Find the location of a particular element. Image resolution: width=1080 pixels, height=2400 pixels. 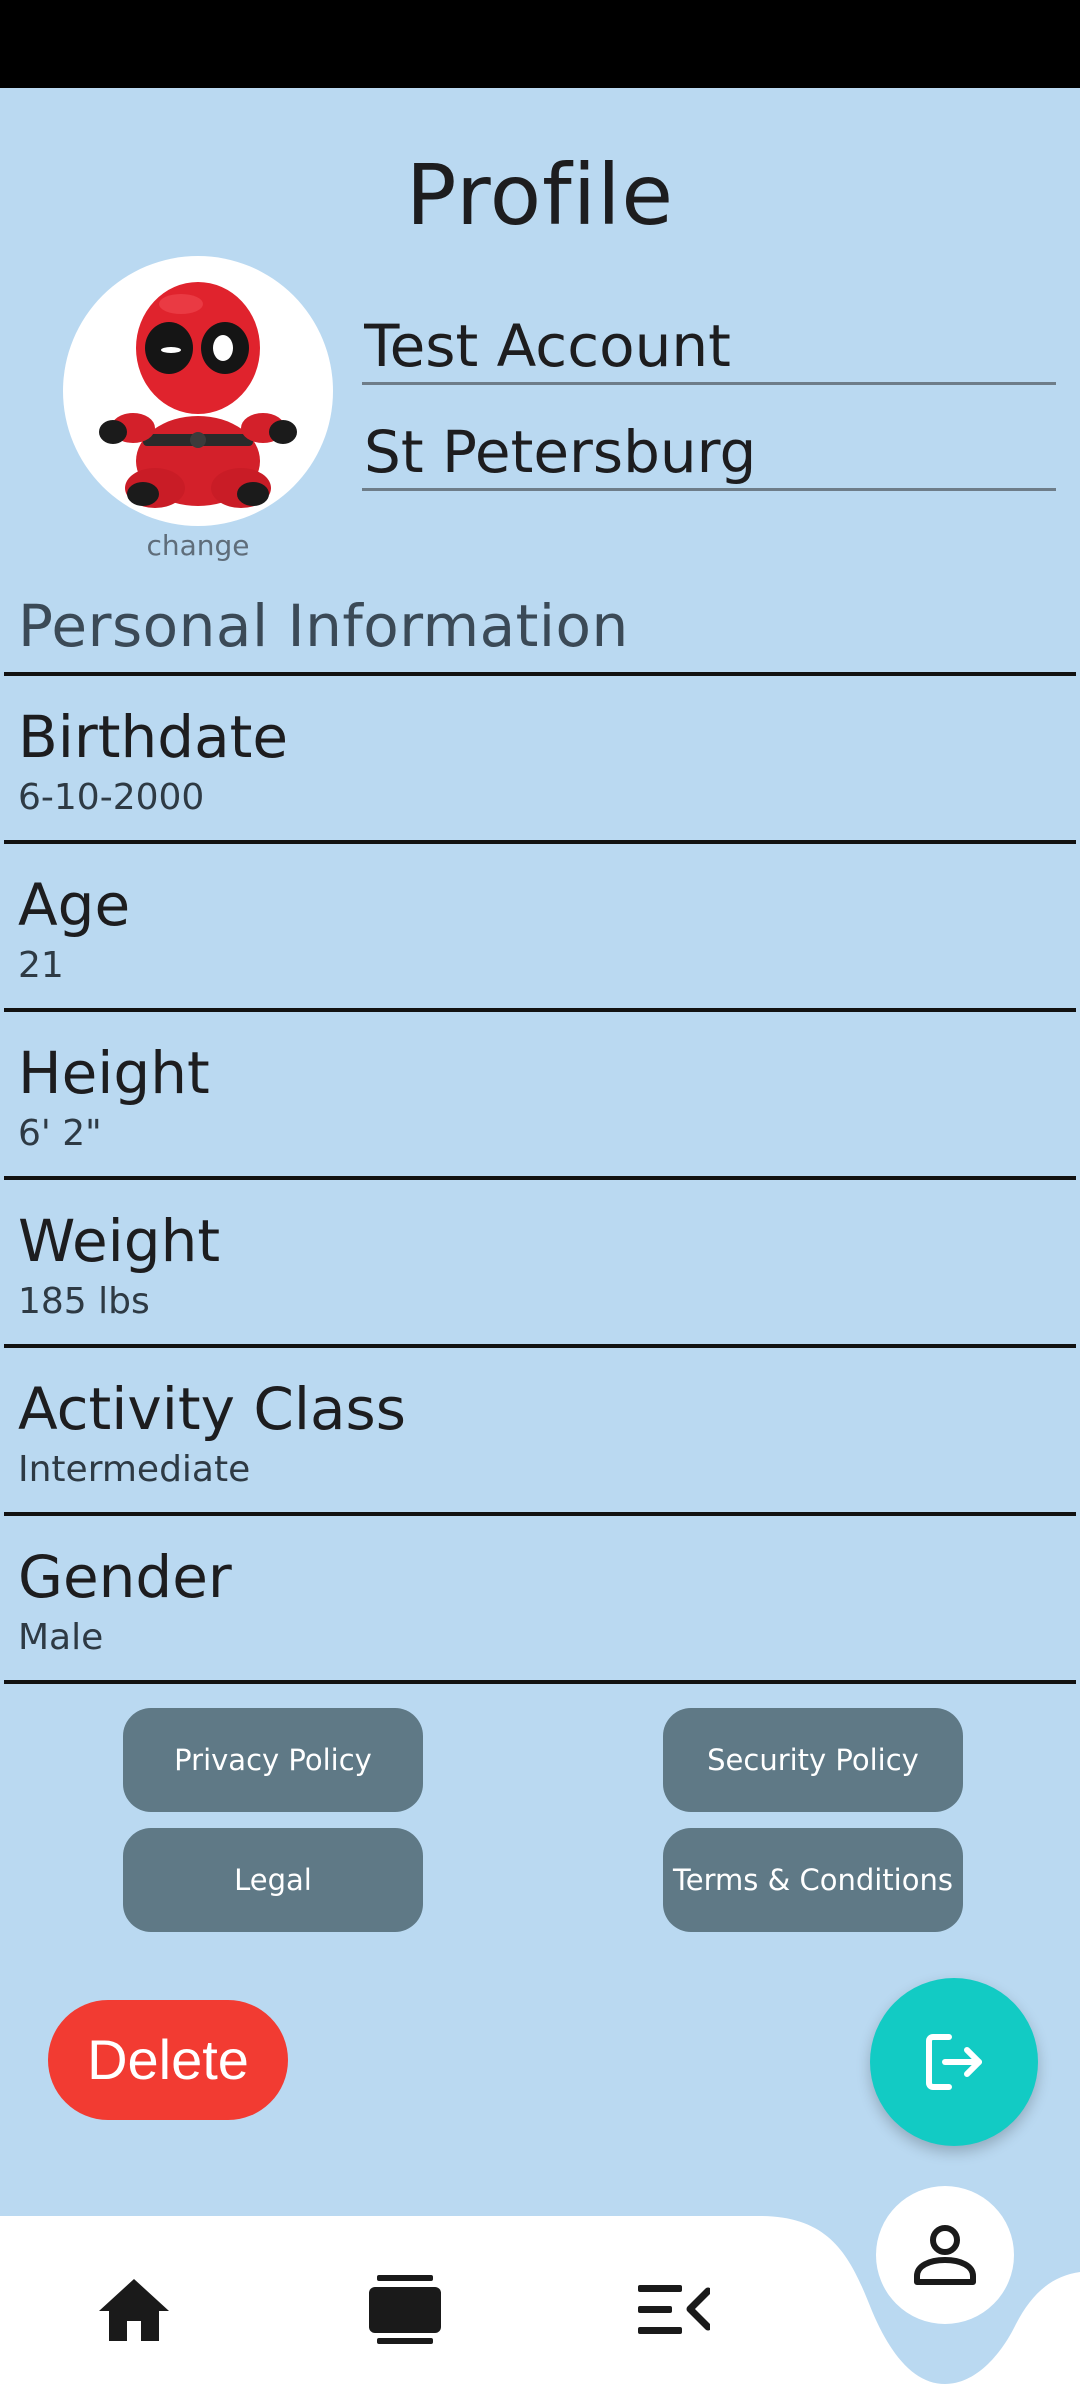

logout-icon is located at coordinates (954, 2062).